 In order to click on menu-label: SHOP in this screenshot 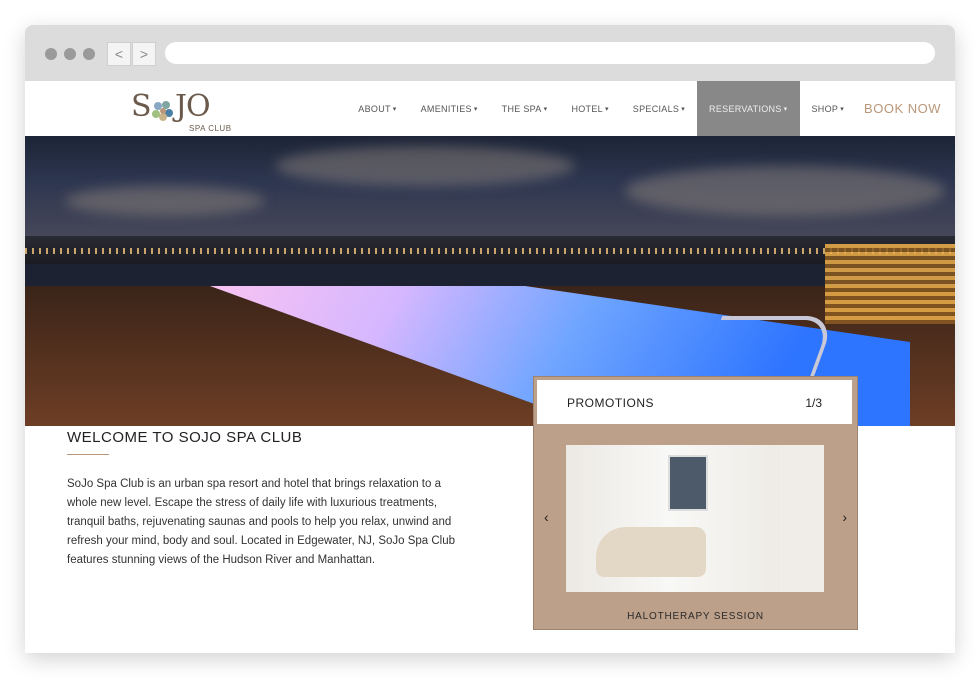, I will do `click(825, 108)`.